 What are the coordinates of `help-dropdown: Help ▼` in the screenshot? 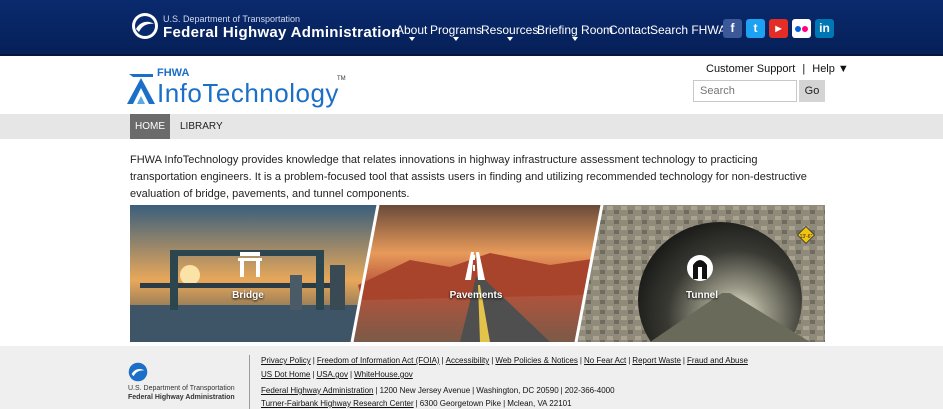 It's located at (830, 69).